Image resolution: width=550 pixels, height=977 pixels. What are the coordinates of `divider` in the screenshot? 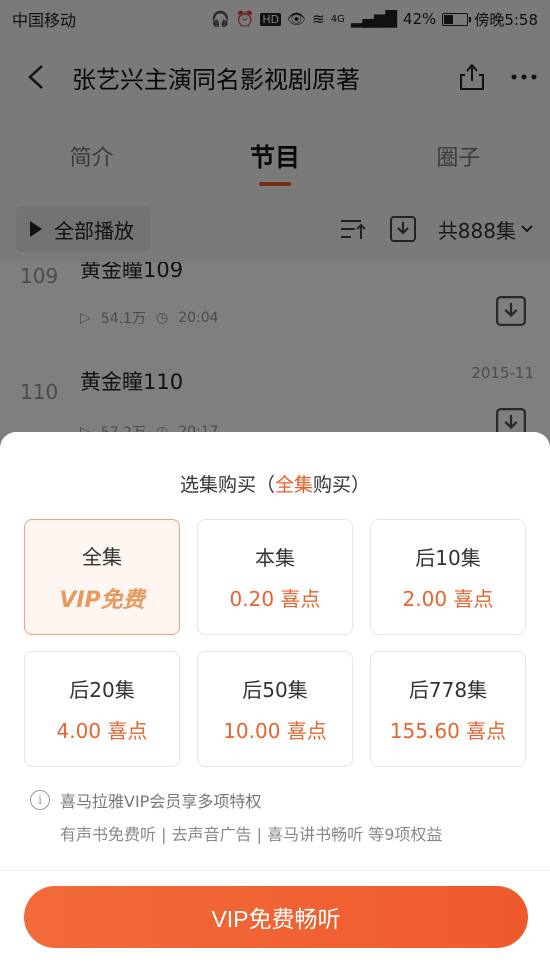 It's located at (275, 870).